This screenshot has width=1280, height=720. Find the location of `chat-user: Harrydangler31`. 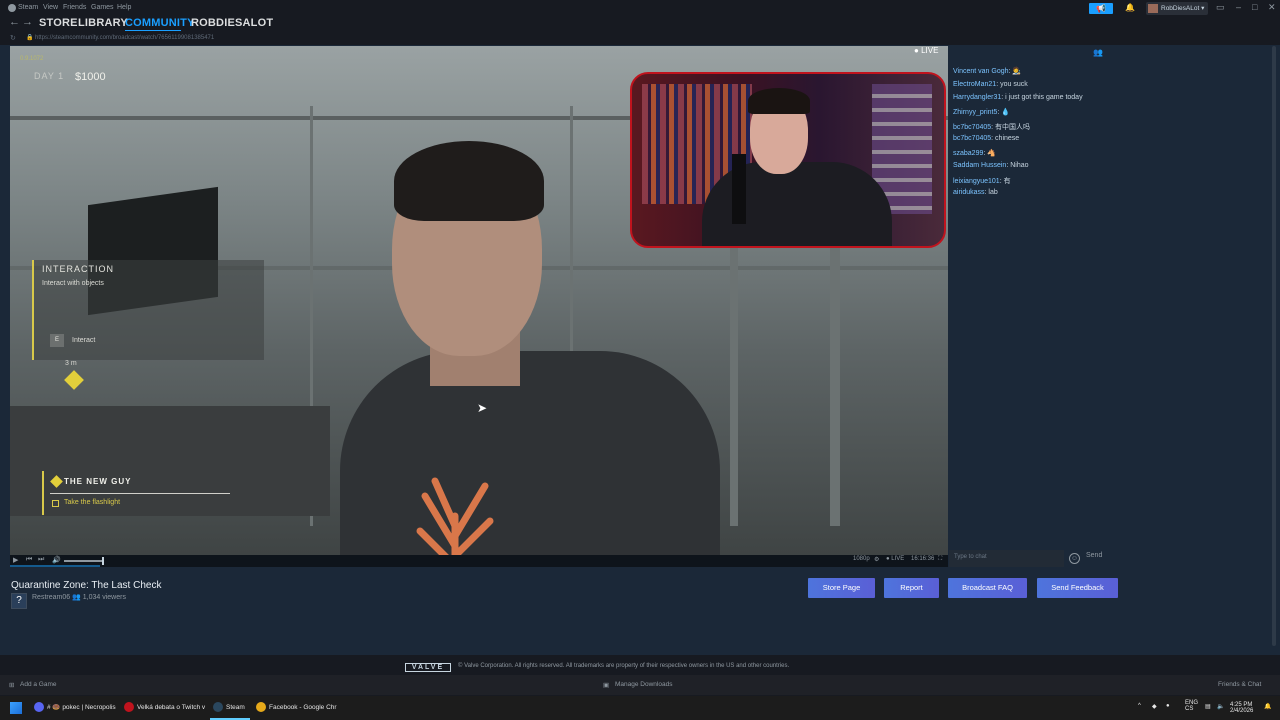

chat-user: Harrydangler31 is located at coordinates (977, 97).